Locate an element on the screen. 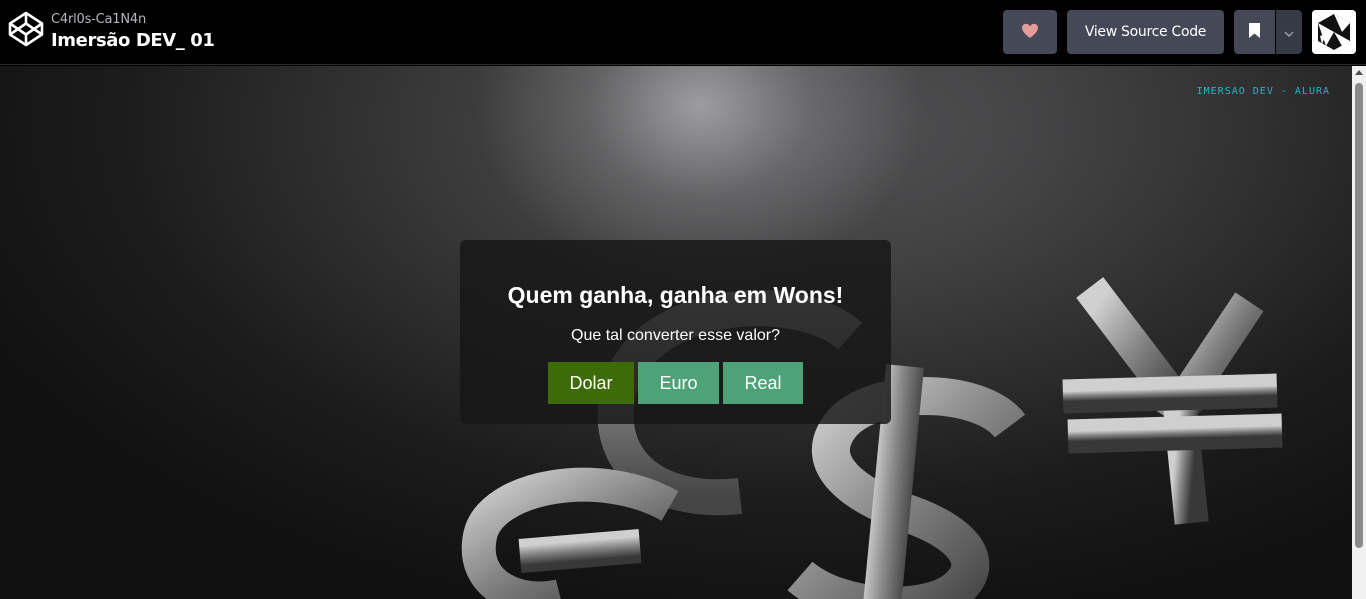 The image size is (1366, 599). bookmark-icon is located at coordinates (1254, 32).